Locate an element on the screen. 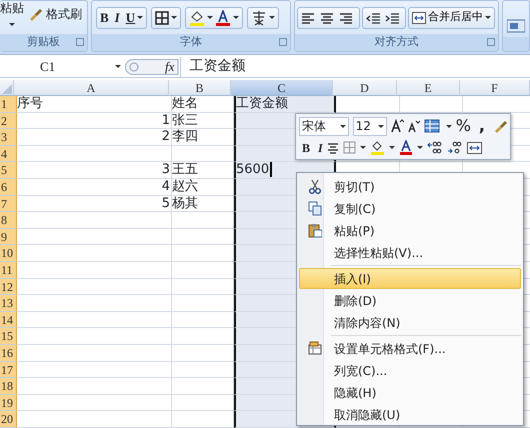  column-header: D is located at coordinates (365, 88).